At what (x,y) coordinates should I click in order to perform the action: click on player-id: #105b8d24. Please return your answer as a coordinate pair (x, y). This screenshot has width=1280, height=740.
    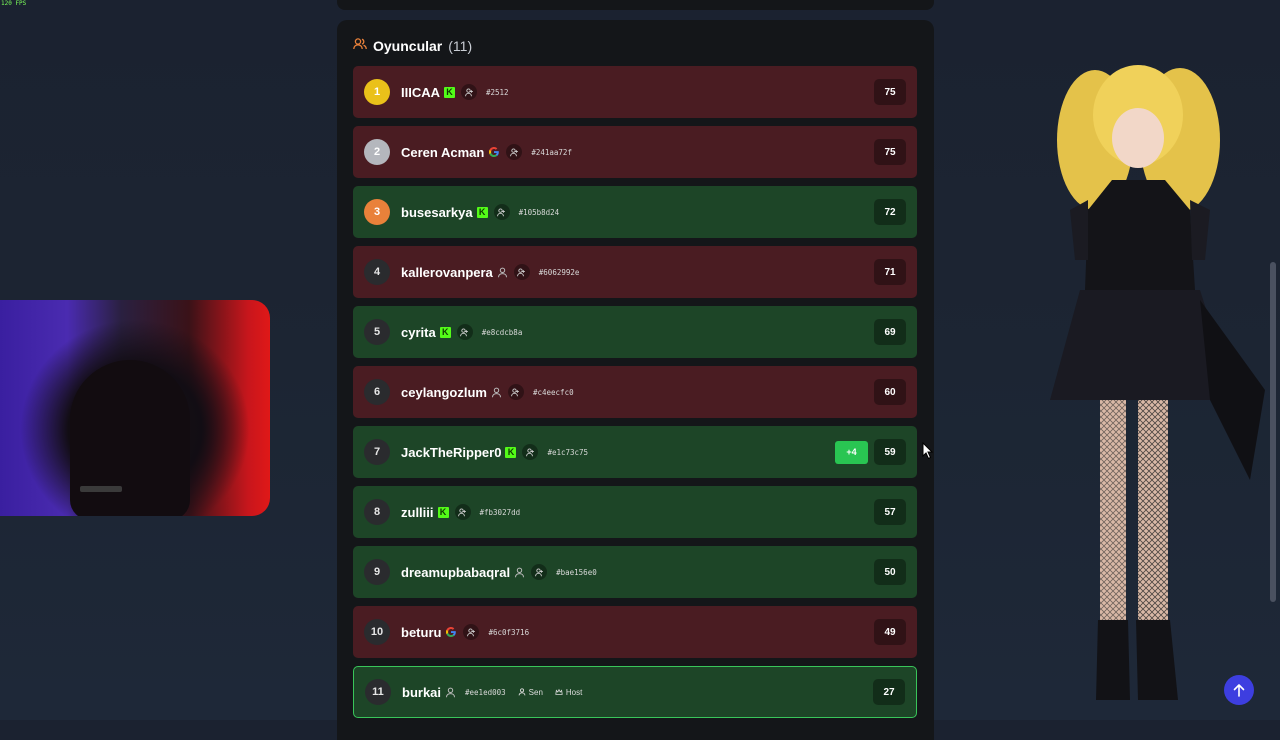
    Looking at the image, I should click on (539, 212).